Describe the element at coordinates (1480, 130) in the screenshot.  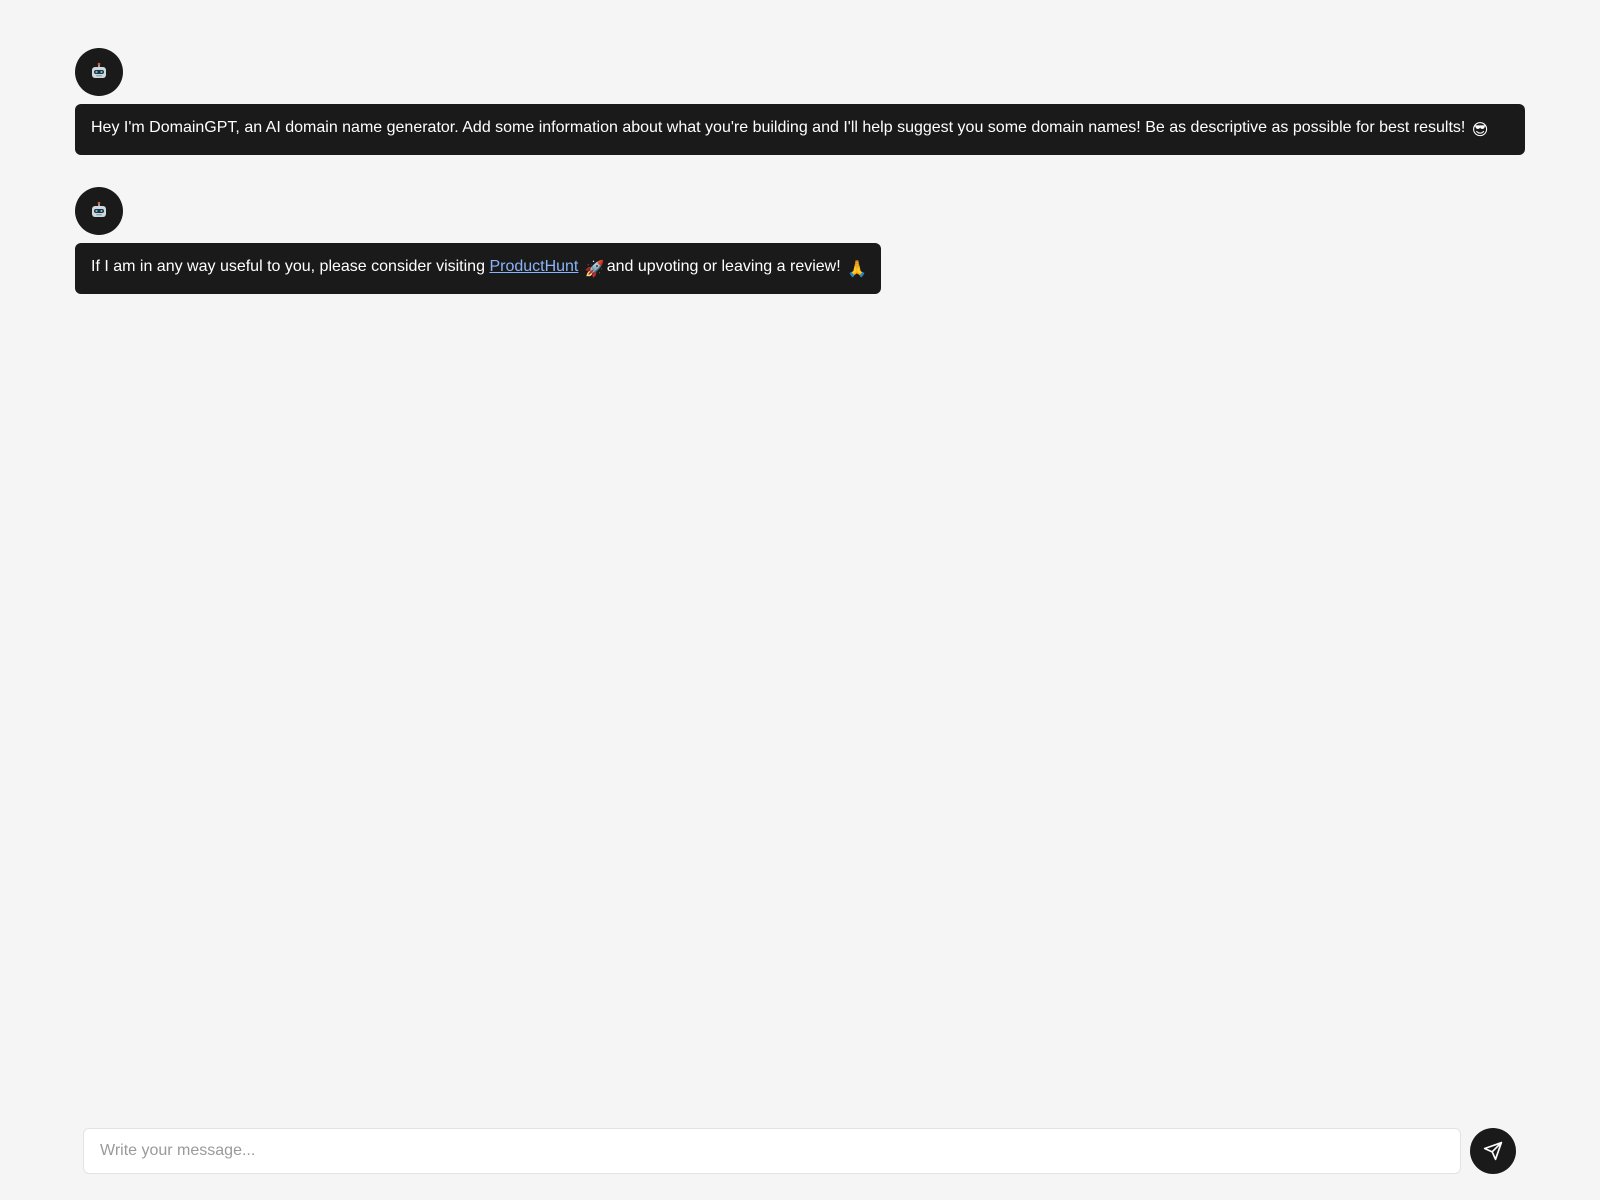
I see `sunglasses-emoji: 😎` at that location.